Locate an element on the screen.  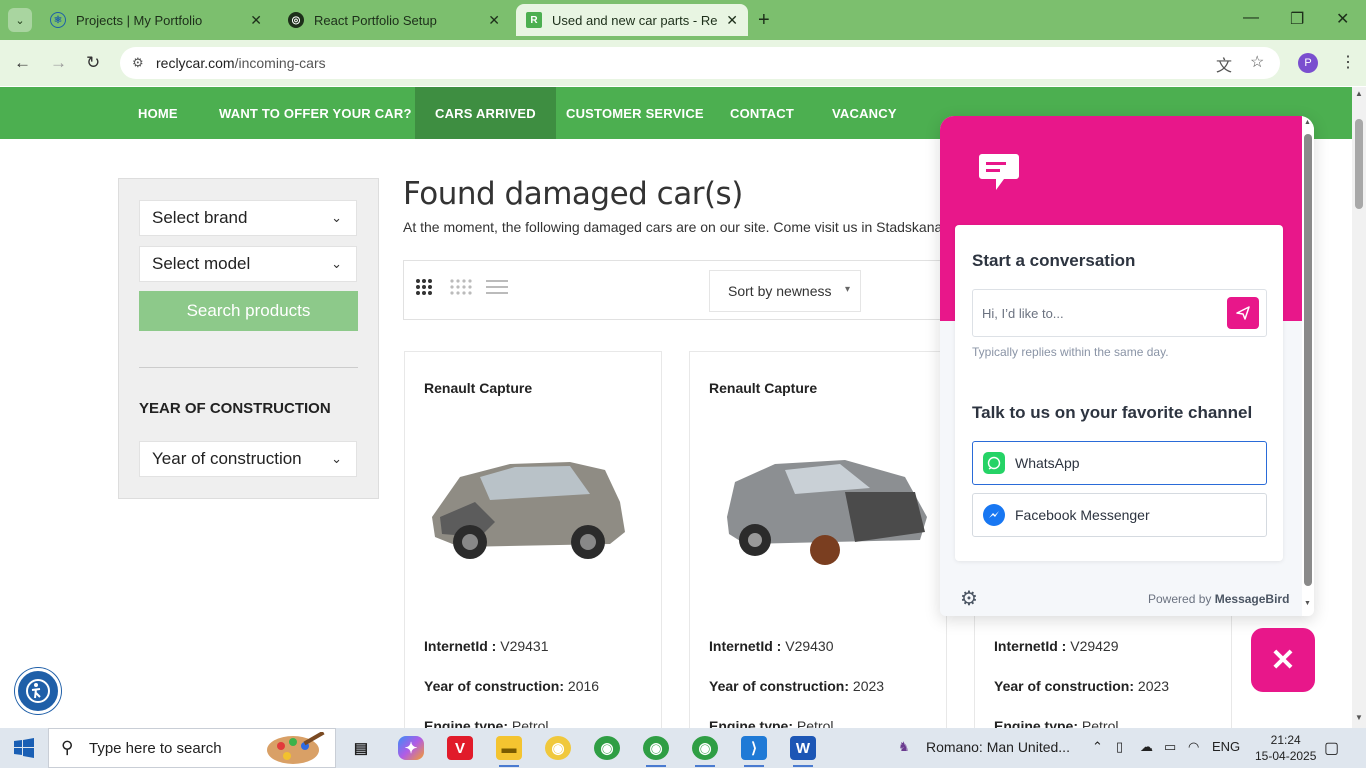
grid-4-view-icon is located at coordinates (461, 289).